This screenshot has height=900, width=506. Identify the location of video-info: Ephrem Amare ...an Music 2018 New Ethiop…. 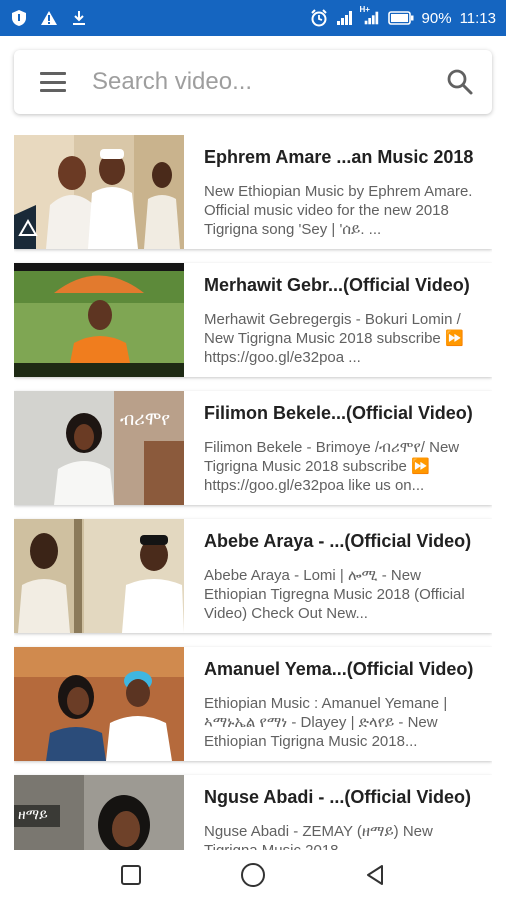
(338, 192).